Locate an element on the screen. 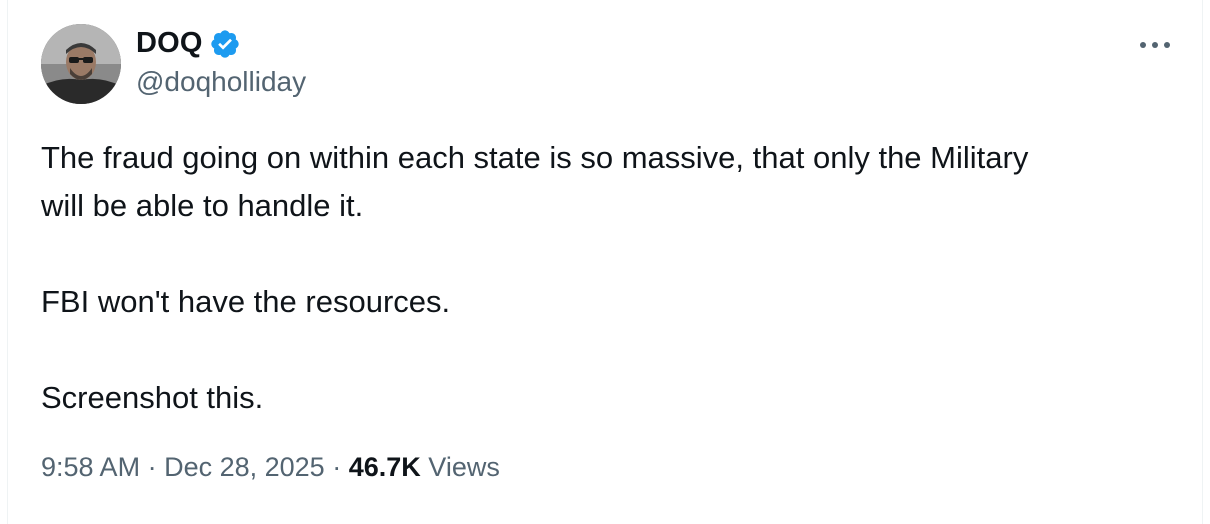 The width and height of the screenshot is (1210, 524). tweet-date: Dec 28, 2025 is located at coordinates (244, 467).